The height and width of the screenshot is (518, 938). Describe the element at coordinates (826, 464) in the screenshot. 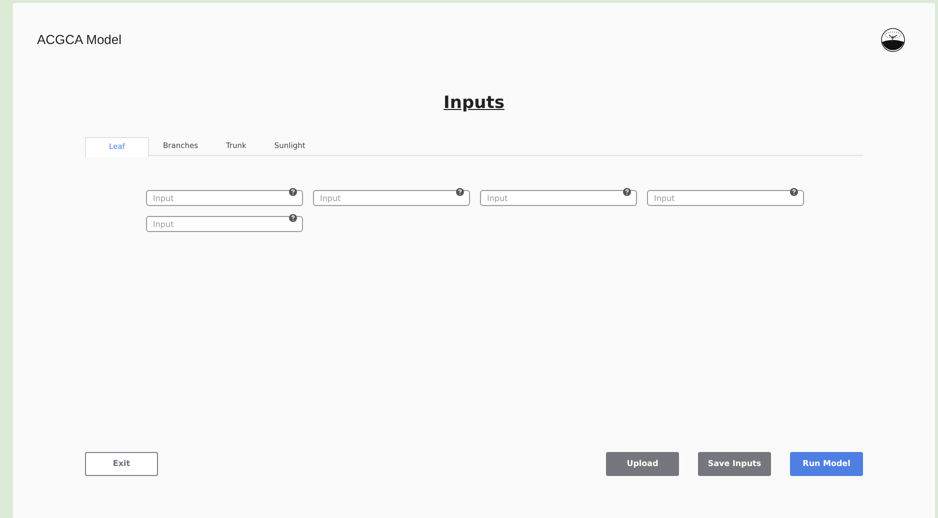

I see `run-button: Run Model` at that location.